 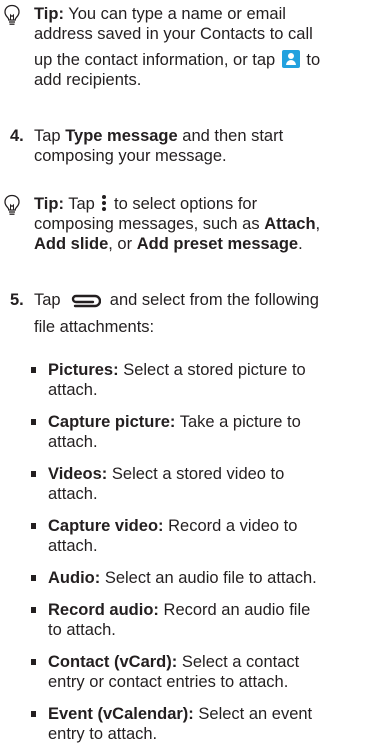 I want to click on list-item: Capture video: Record a video to attach., so click(x=207, y=536).